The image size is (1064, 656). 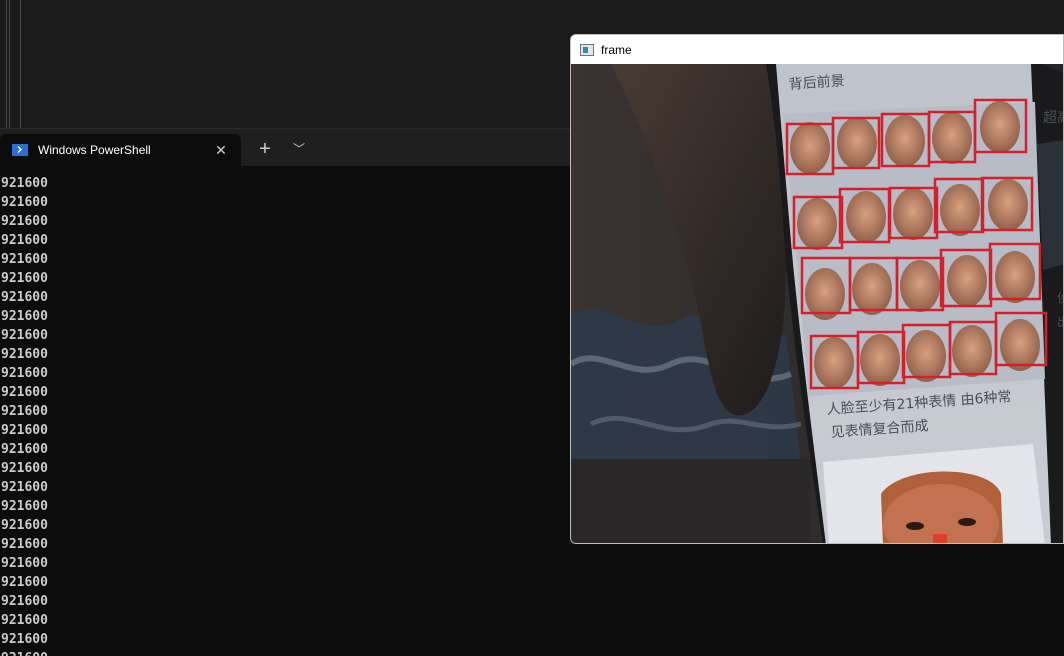 What do you see at coordinates (1060, 298) in the screenshot?
I see `scene-text: 侦` at bounding box center [1060, 298].